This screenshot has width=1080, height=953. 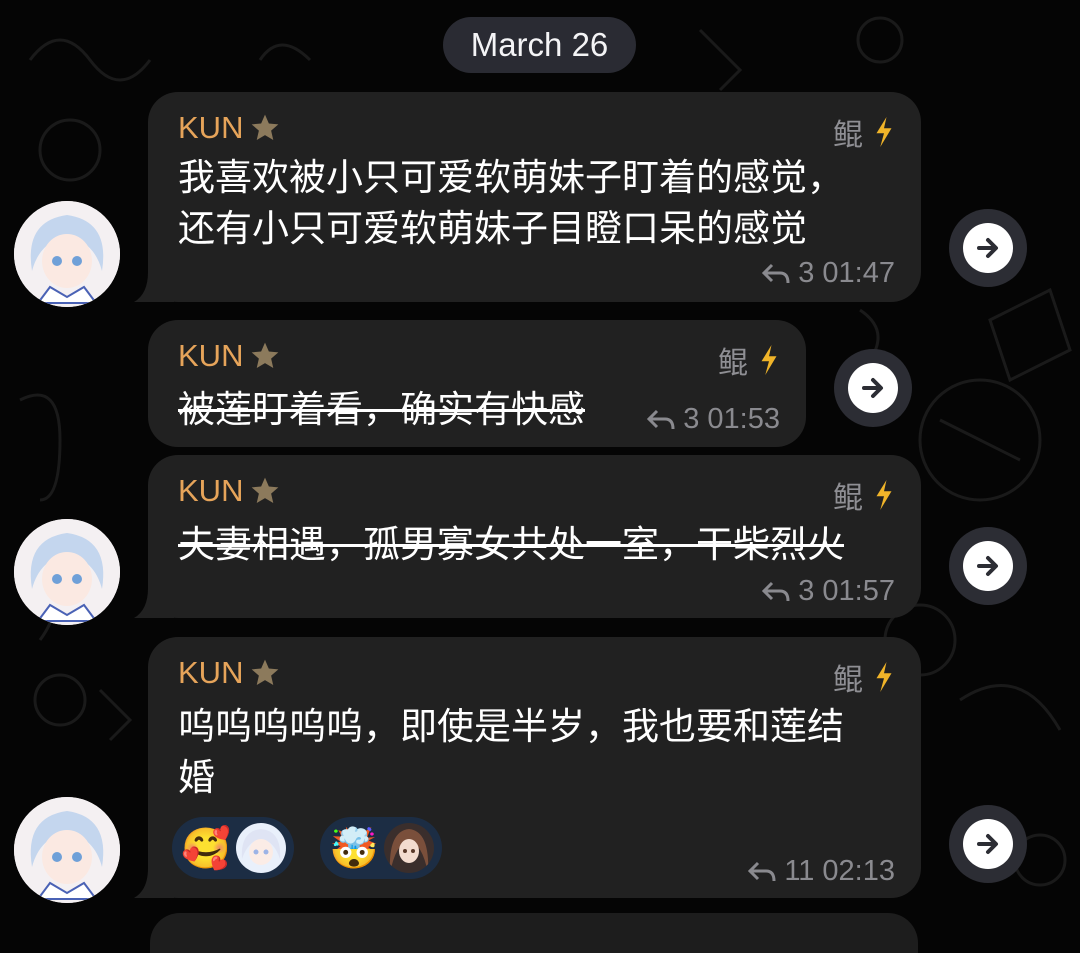 What do you see at coordinates (858, 871) in the screenshot?
I see `message-time: 02:13` at bounding box center [858, 871].